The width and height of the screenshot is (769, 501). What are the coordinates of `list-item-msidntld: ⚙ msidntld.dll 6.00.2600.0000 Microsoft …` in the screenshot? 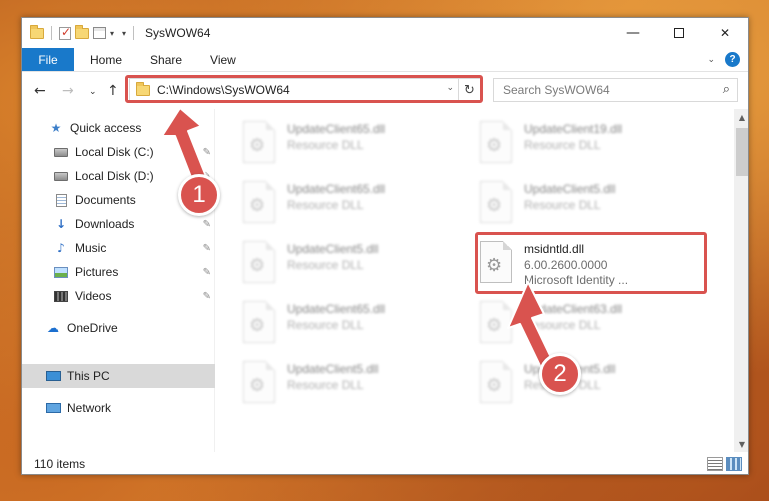 It's located at (595, 268).